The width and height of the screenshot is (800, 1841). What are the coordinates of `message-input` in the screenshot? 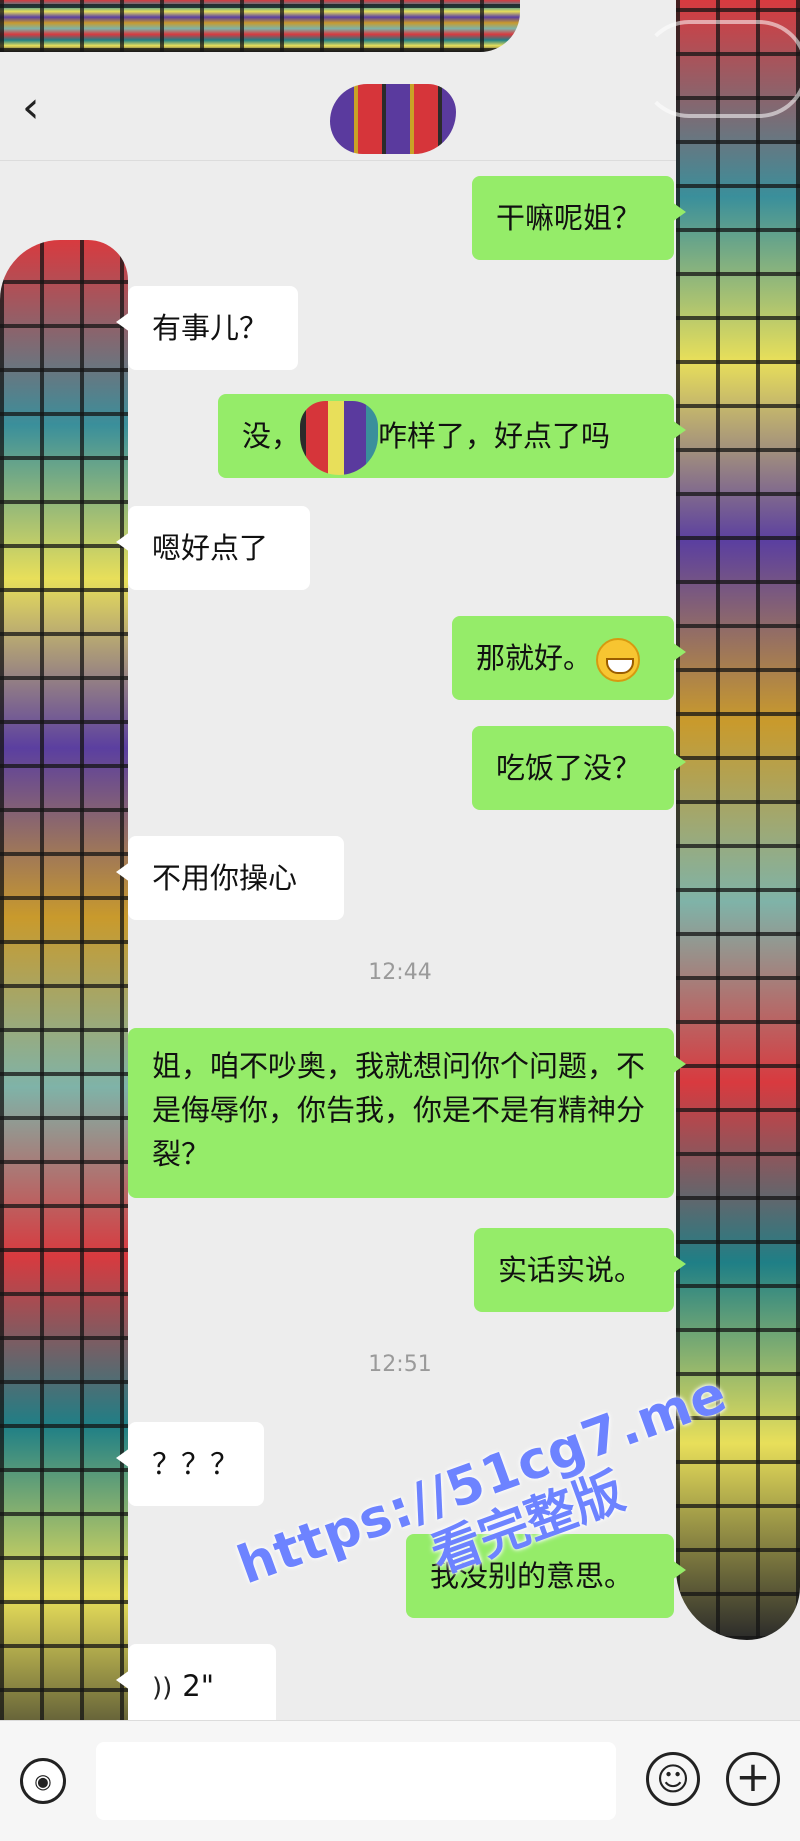 It's located at (356, 1781).